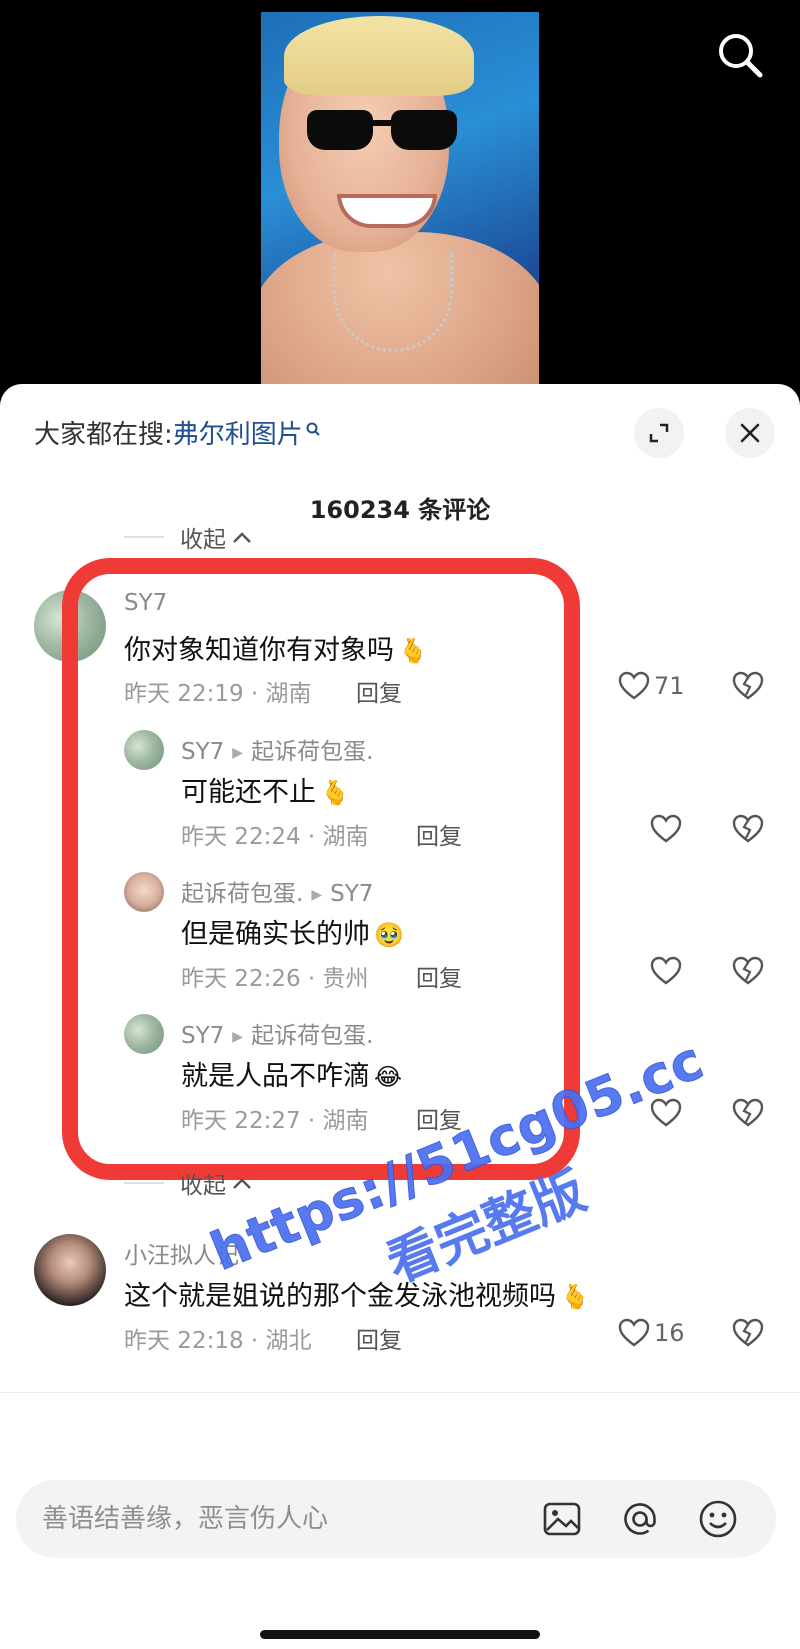 This screenshot has width=800, height=1649. I want to click on smile, so click(387, 211).